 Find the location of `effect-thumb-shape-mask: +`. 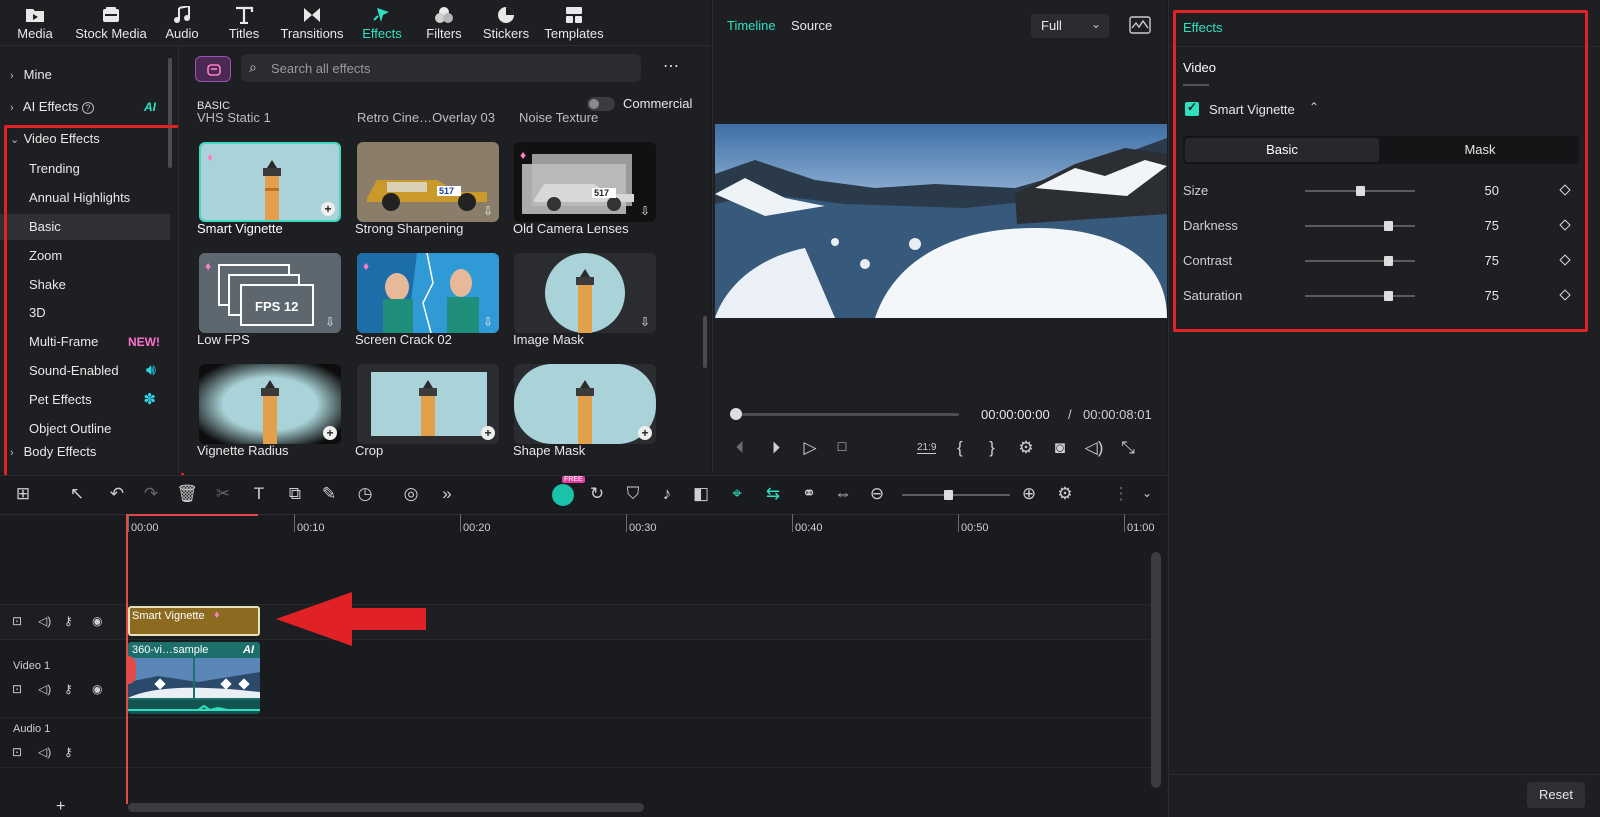

effect-thumb-shape-mask: + is located at coordinates (585, 404).